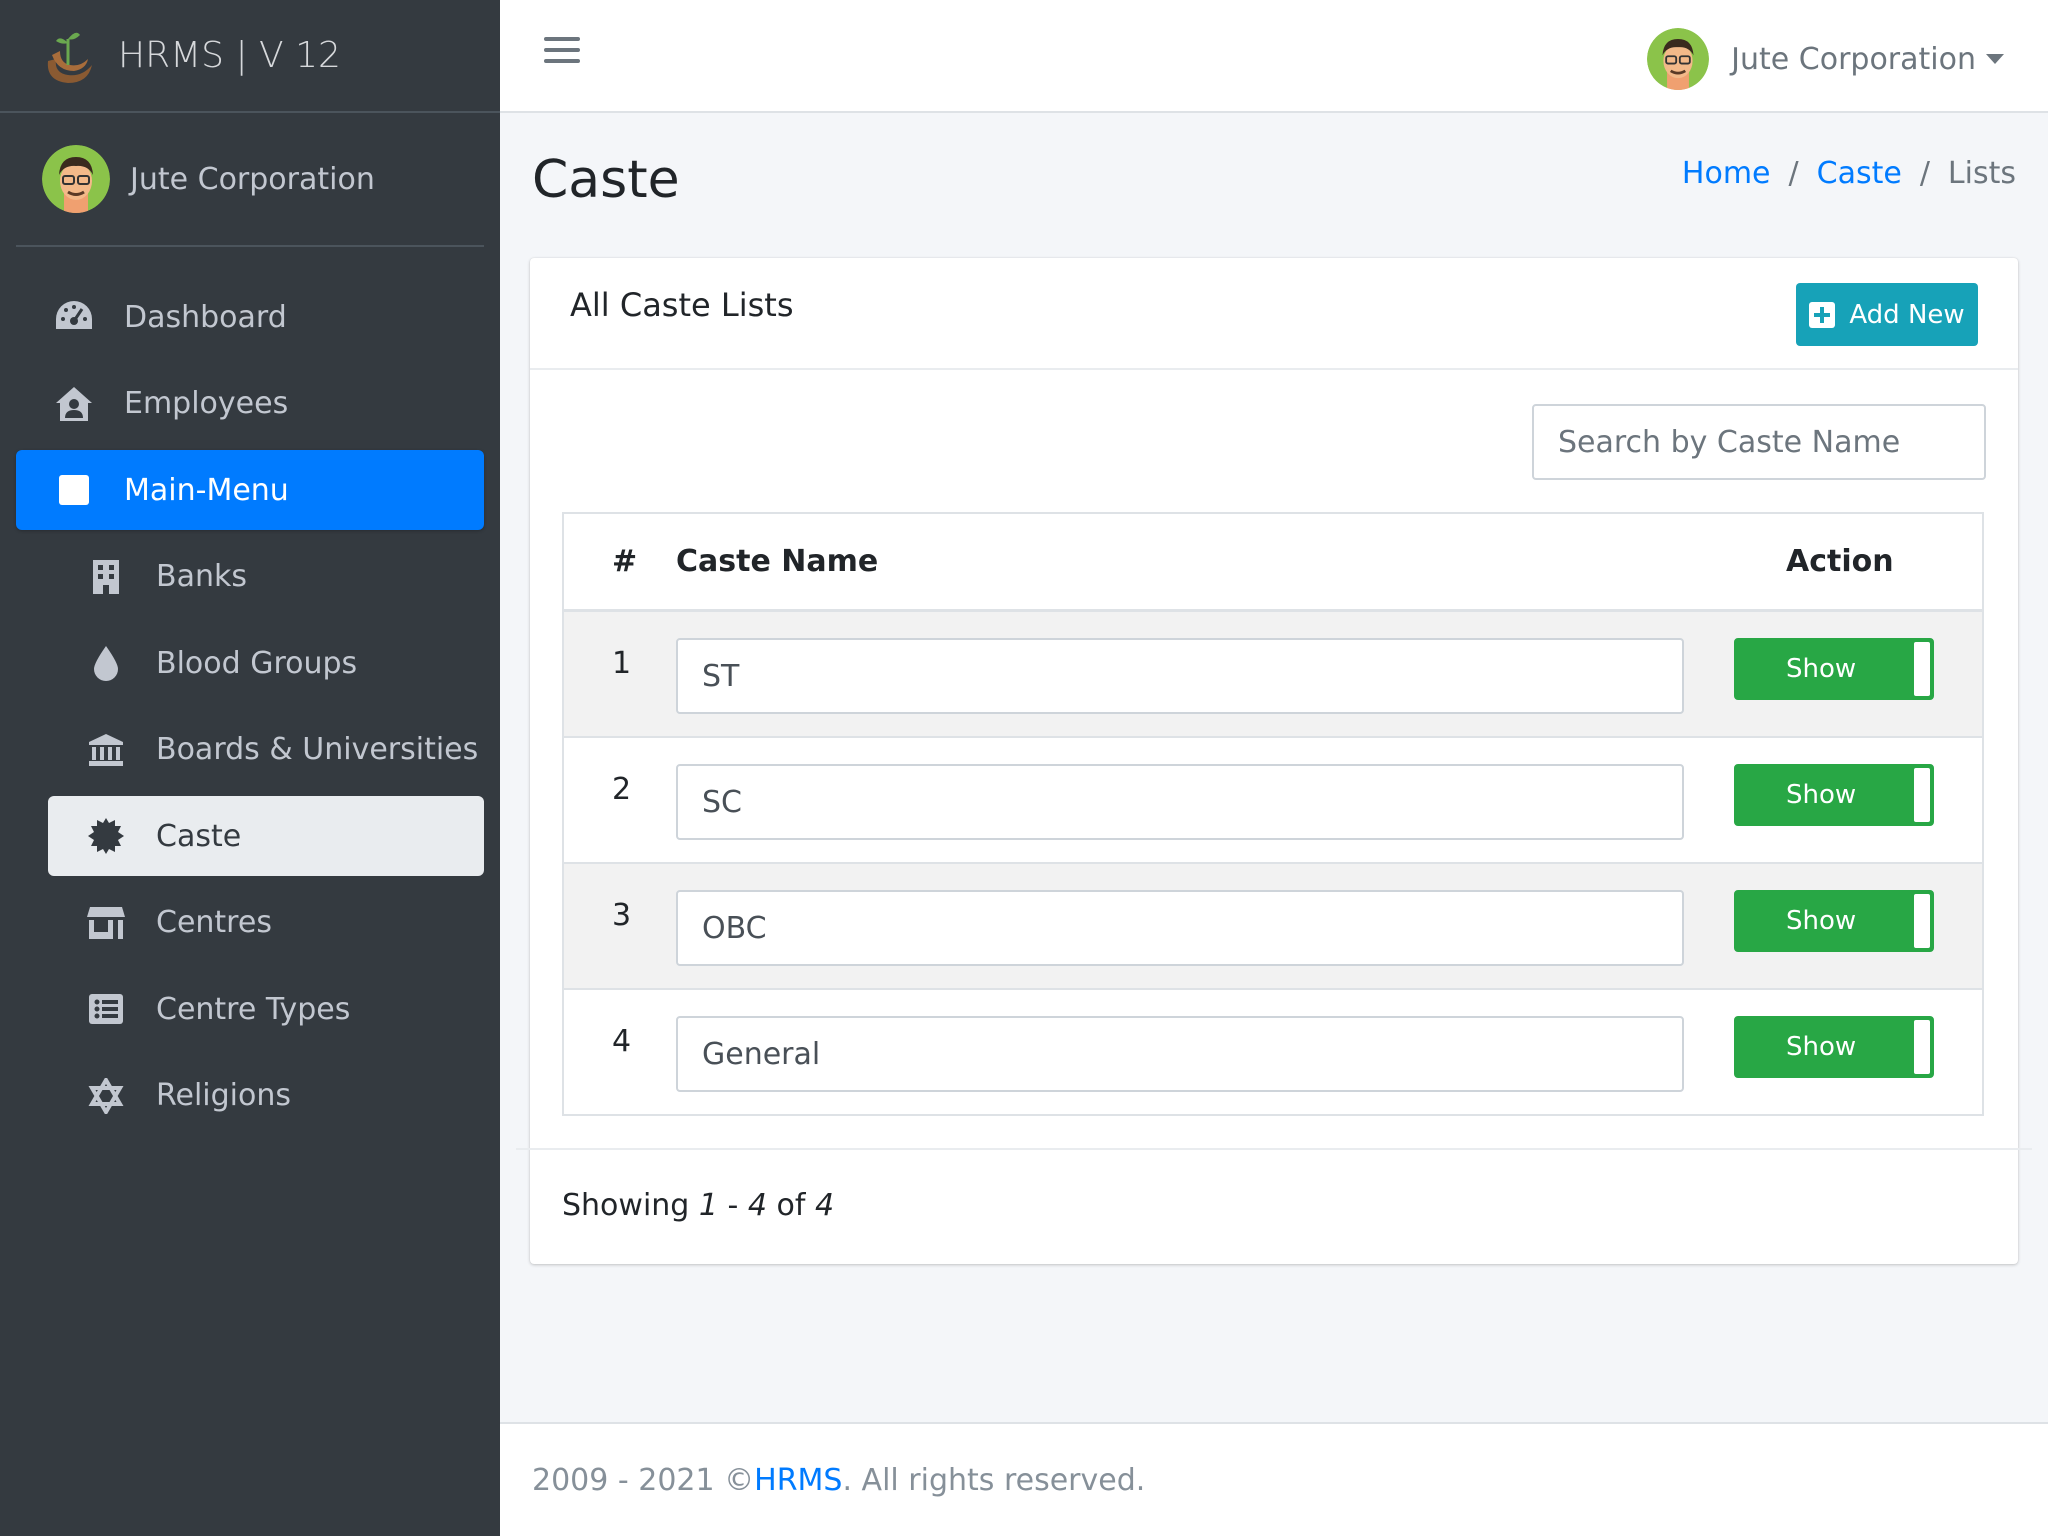  I want to click on column-header-number: #, so click(625, 561).